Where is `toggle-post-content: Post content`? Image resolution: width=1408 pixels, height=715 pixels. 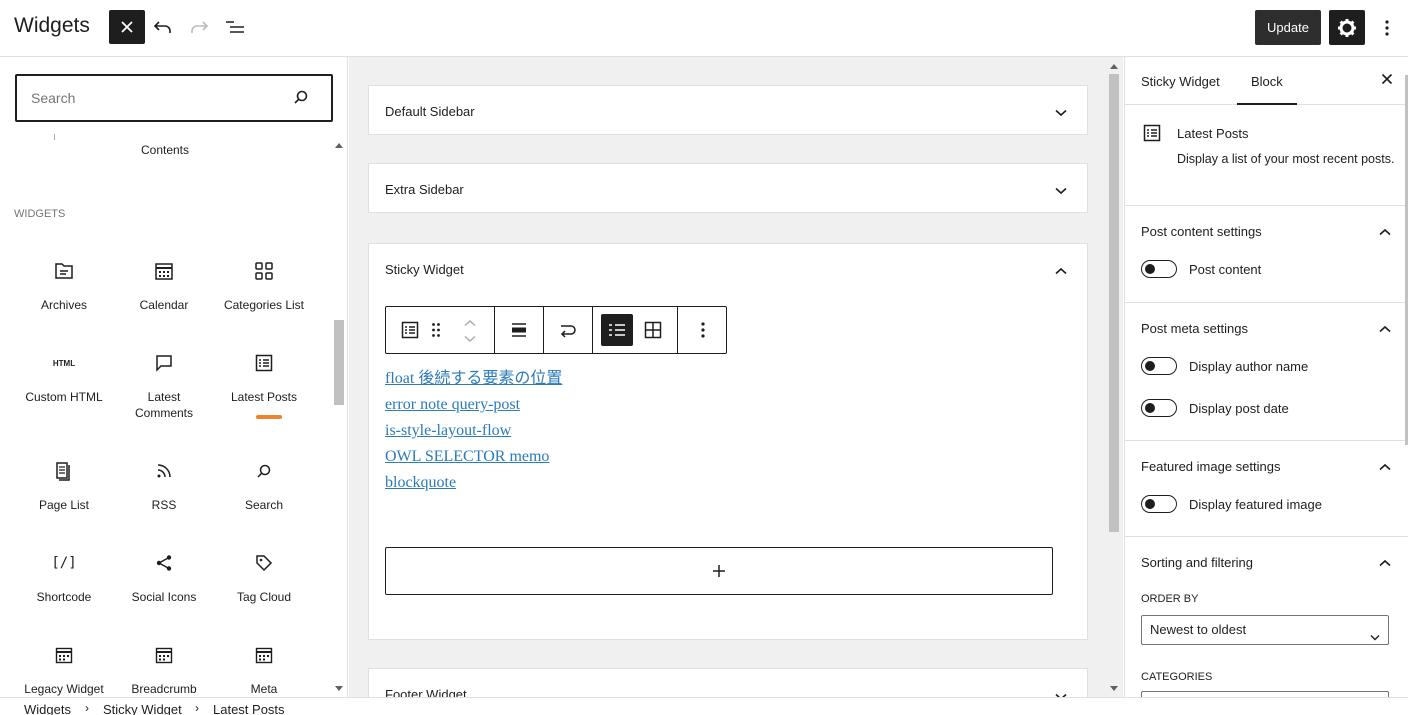
toggle-post-content: Post content is located at coordinates (1201, 269).